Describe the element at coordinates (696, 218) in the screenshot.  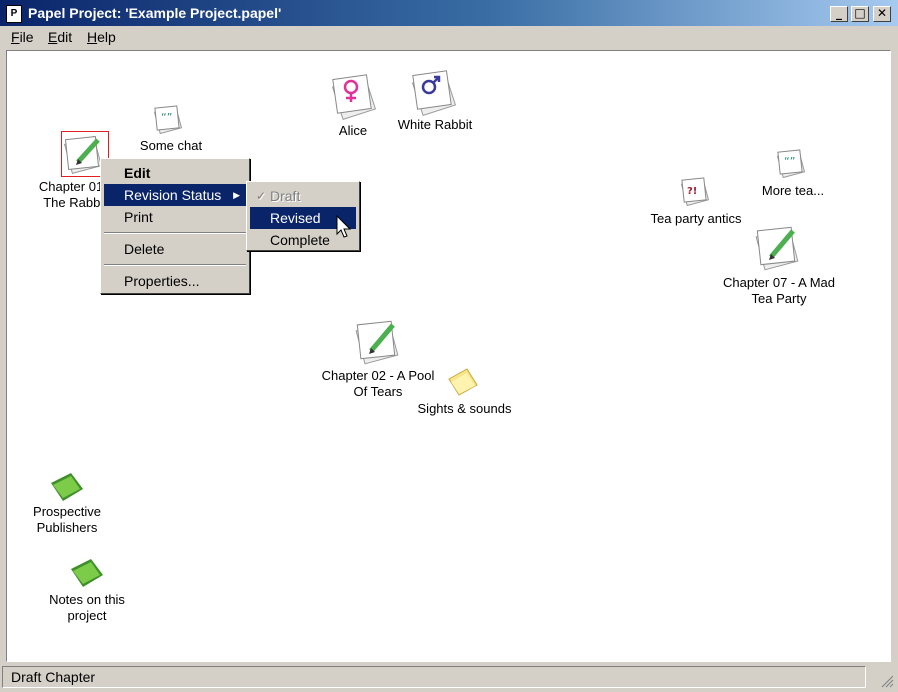
I see `node-label-tea-party-antics: Tea party antics` at that location.